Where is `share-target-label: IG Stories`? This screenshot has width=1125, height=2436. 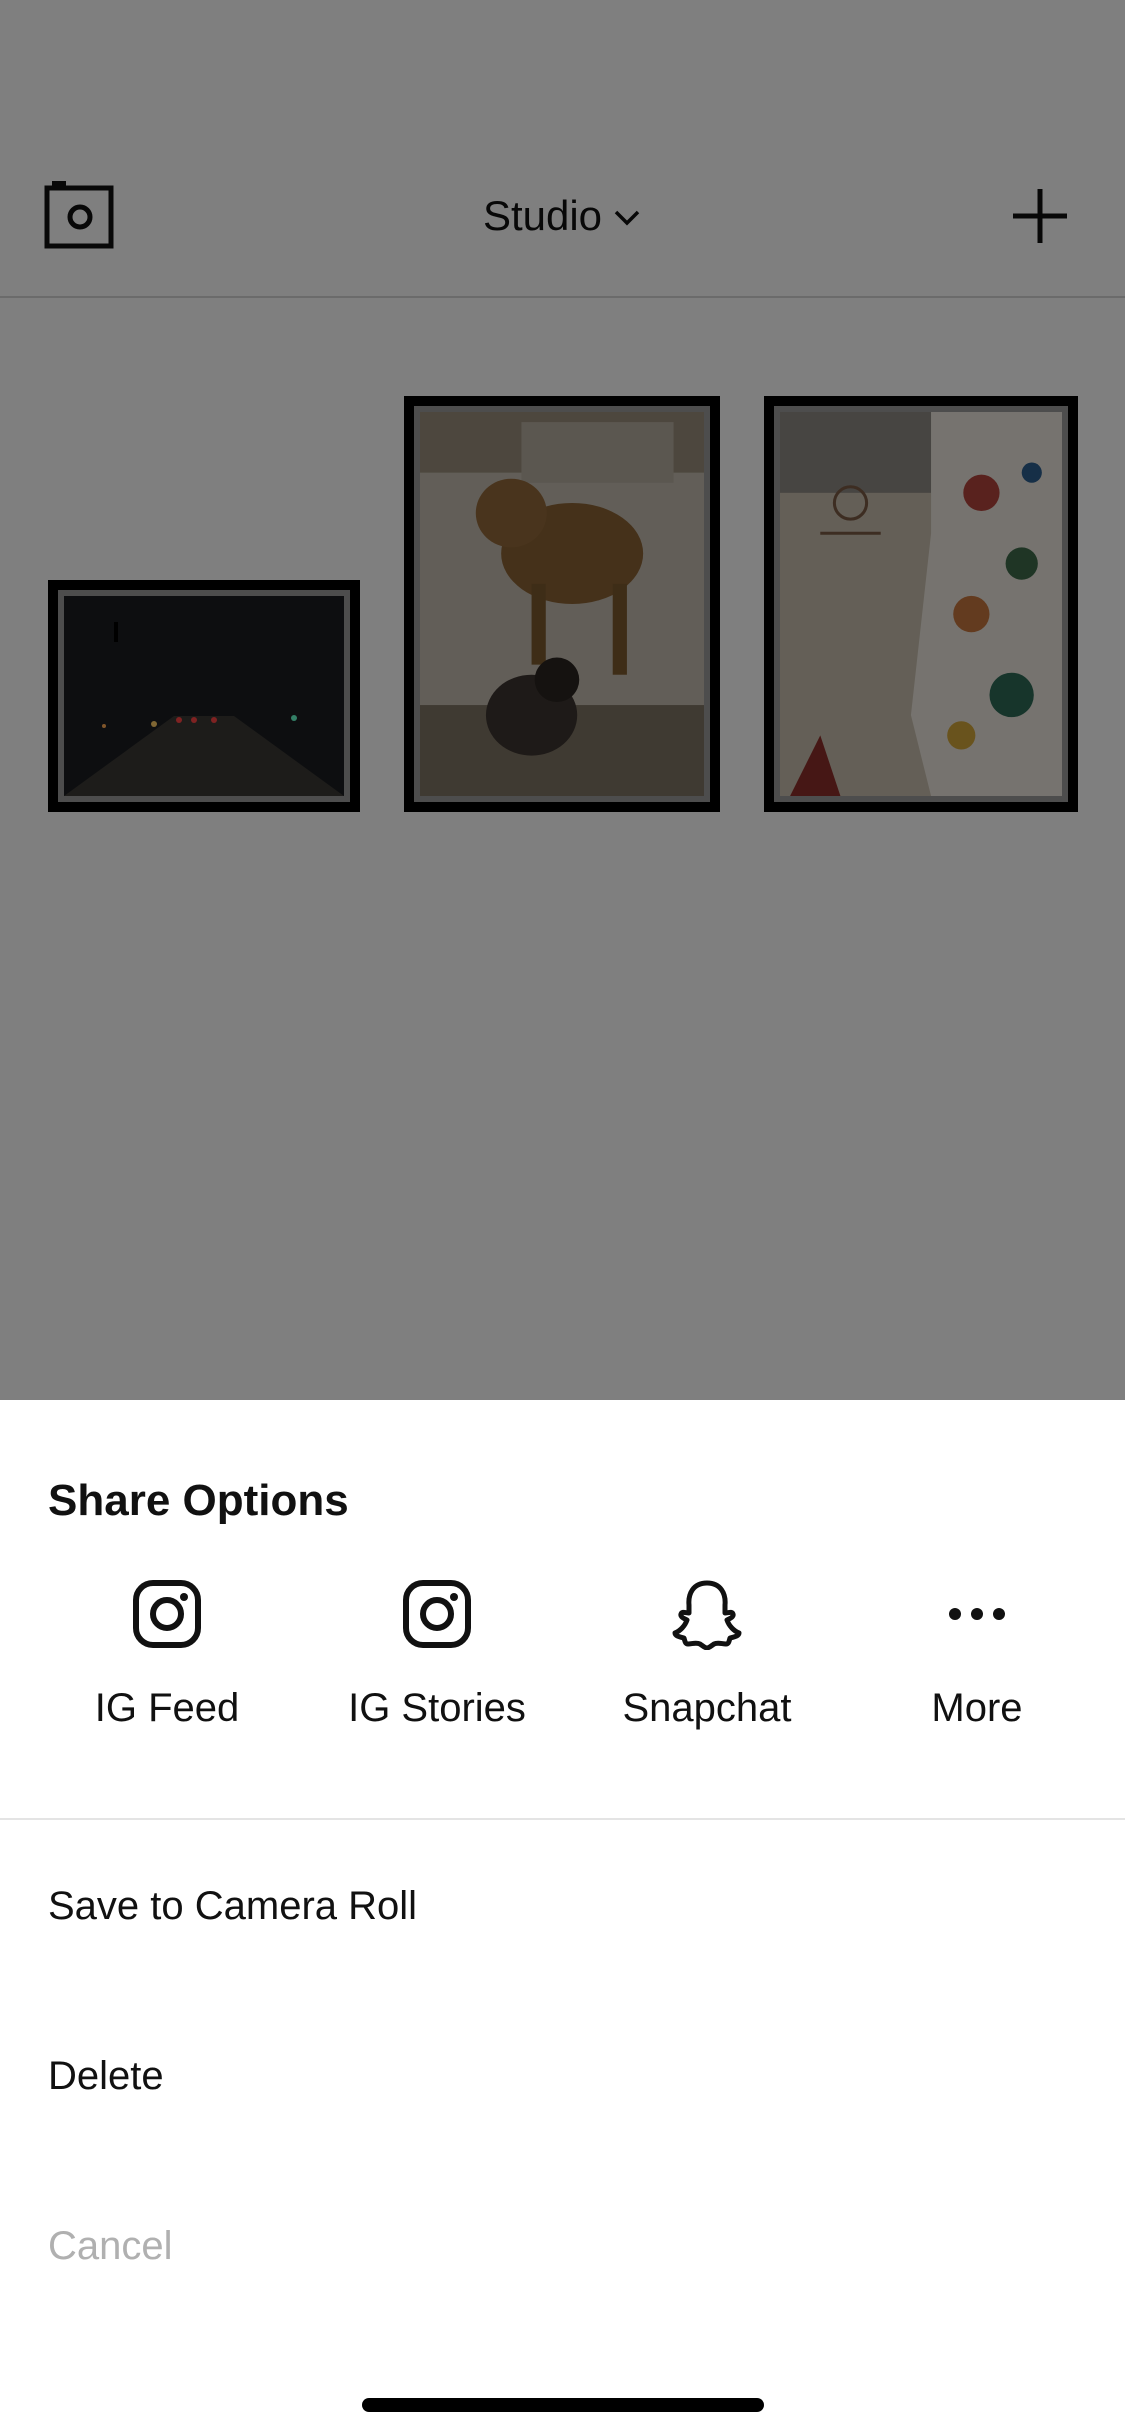
share-target-label: IG Stories is located at coordinates (437, 1708).